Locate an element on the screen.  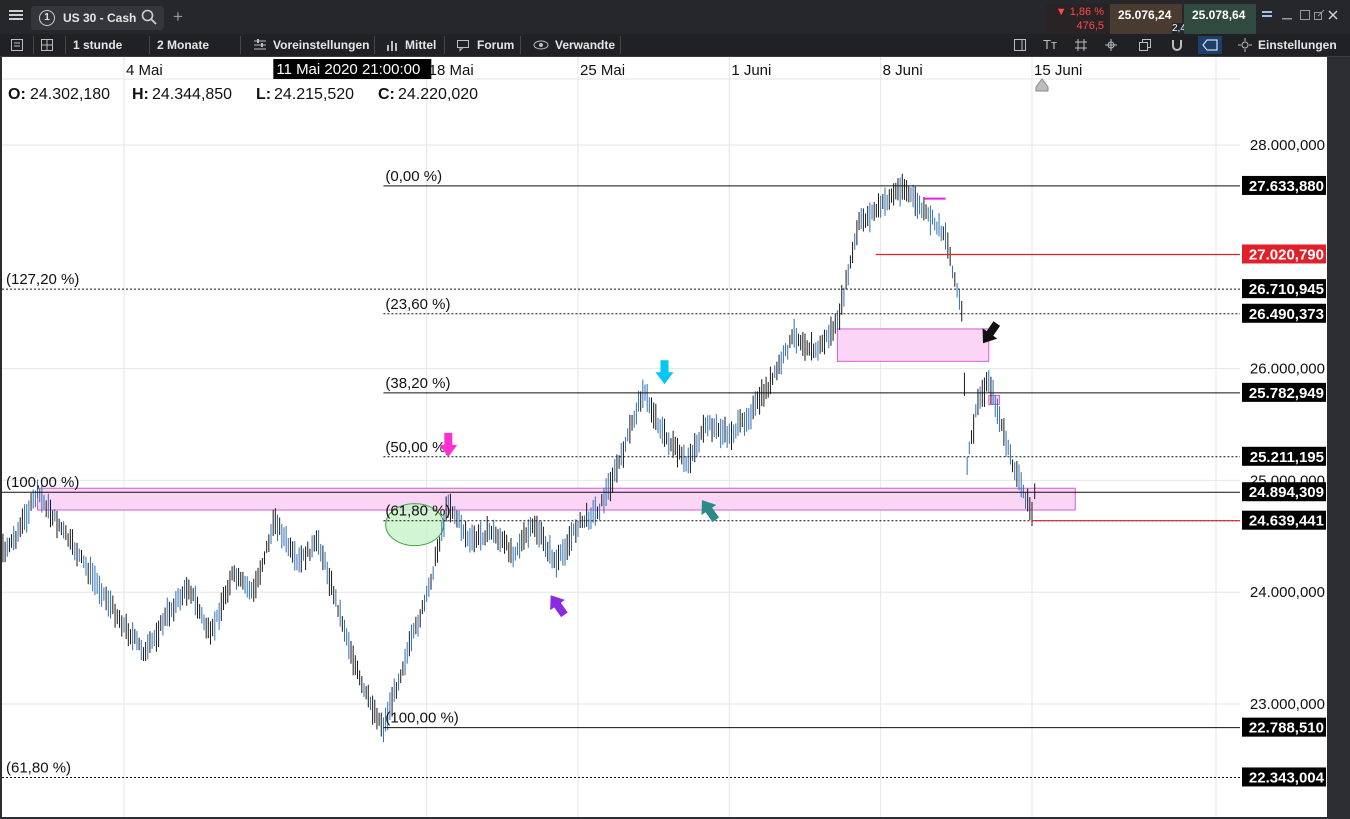
x-tick-label: 8 Juni is located at coordinates (903, 70).